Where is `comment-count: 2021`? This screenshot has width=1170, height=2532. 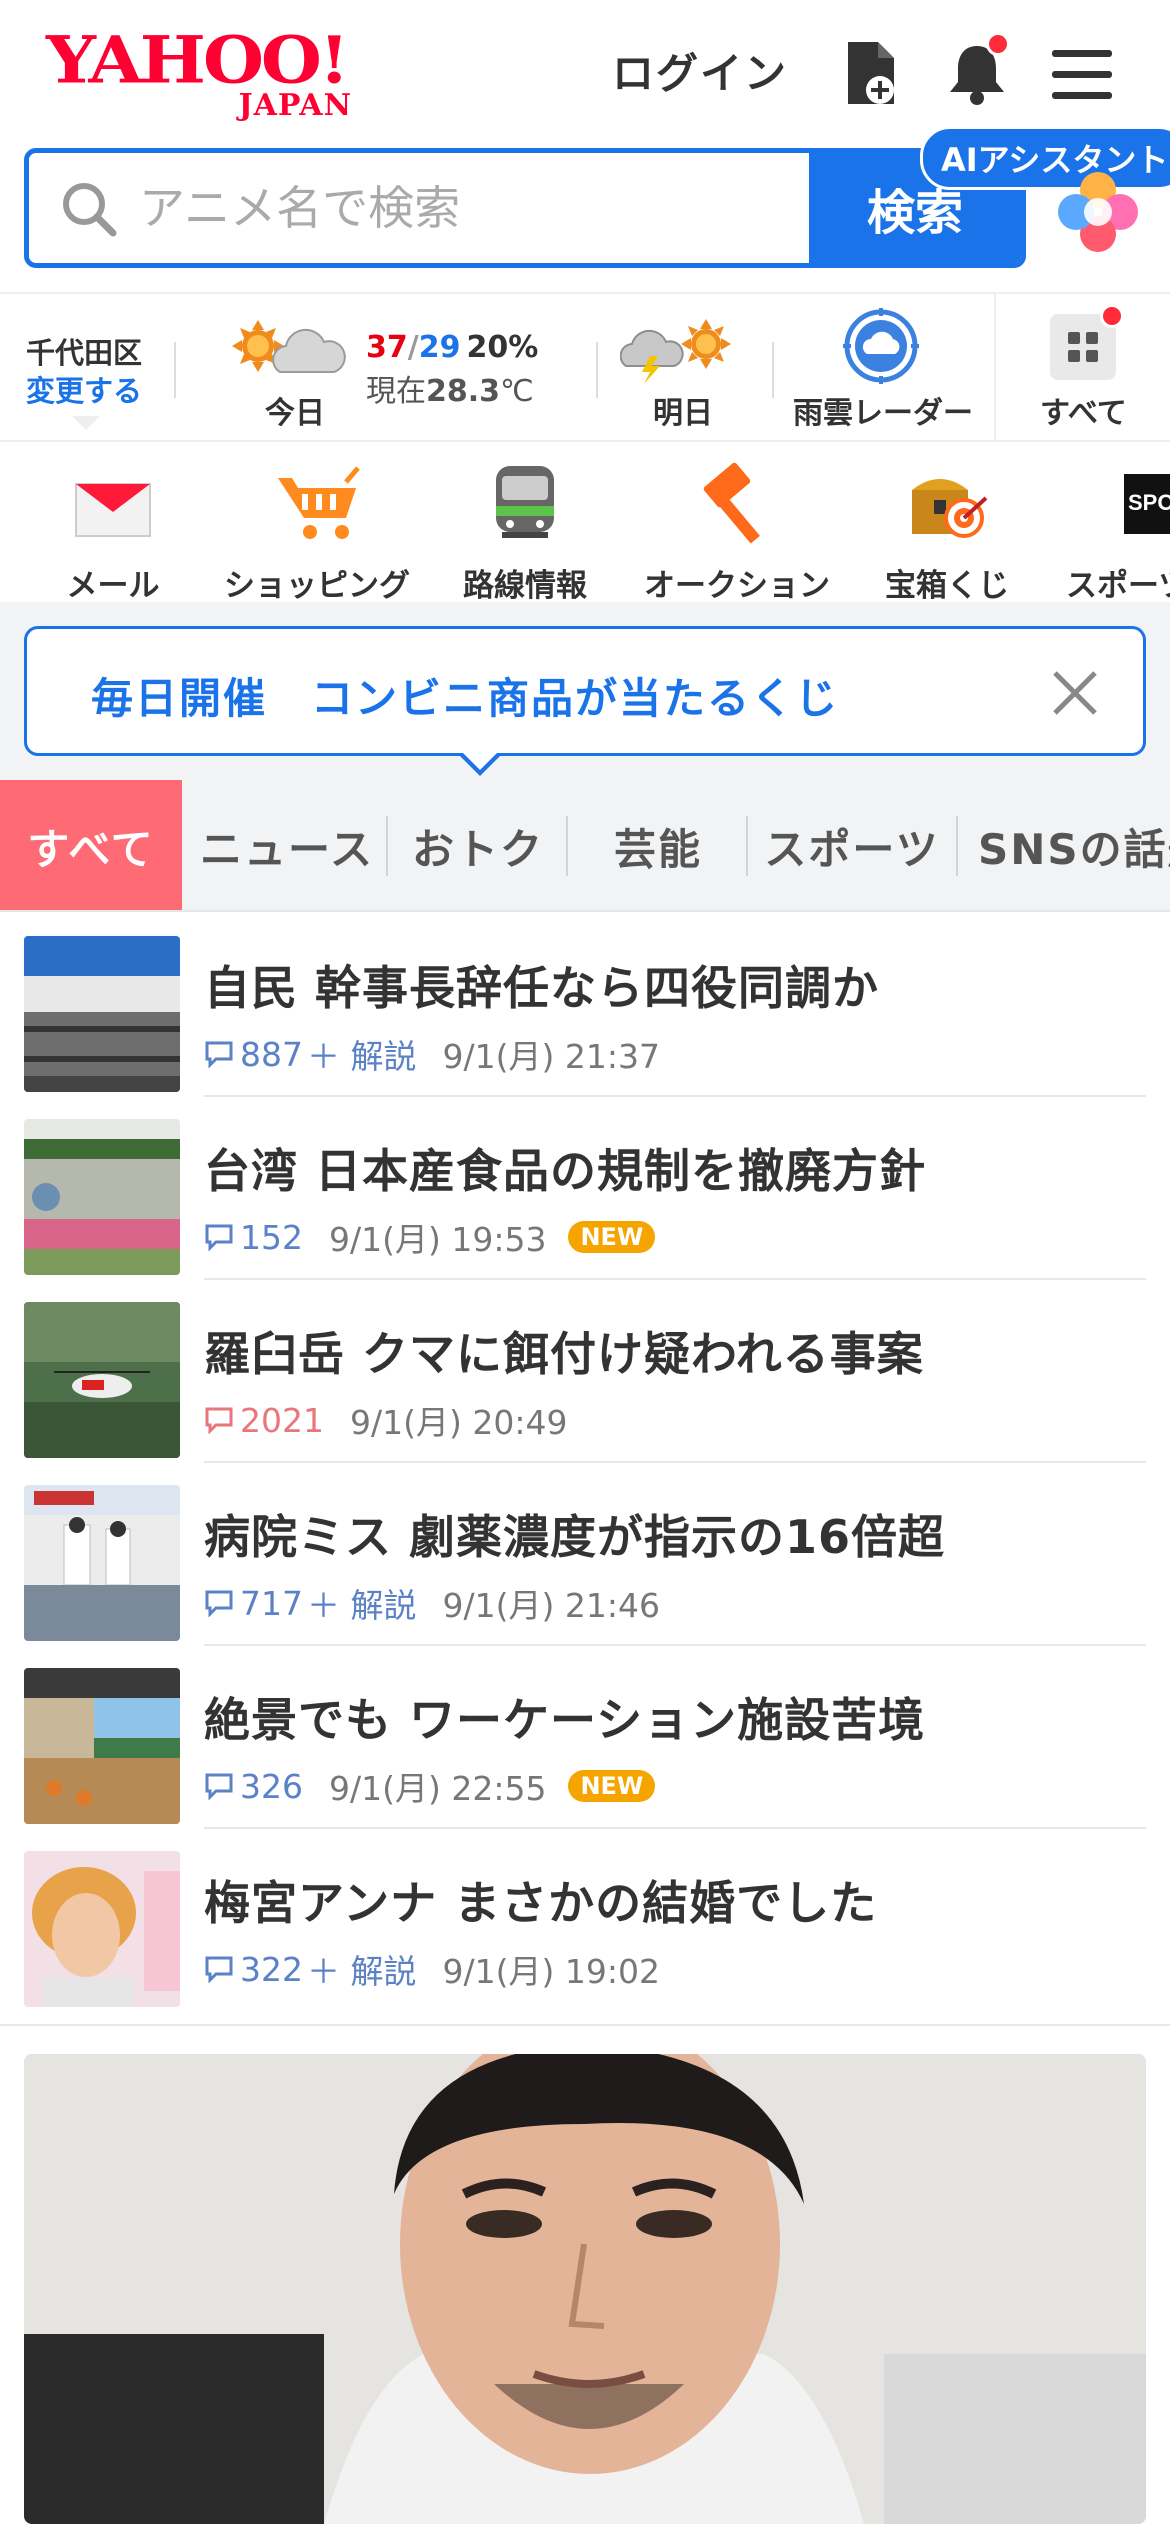 comment-count: 2021 is located at coordinates (264, 1420).